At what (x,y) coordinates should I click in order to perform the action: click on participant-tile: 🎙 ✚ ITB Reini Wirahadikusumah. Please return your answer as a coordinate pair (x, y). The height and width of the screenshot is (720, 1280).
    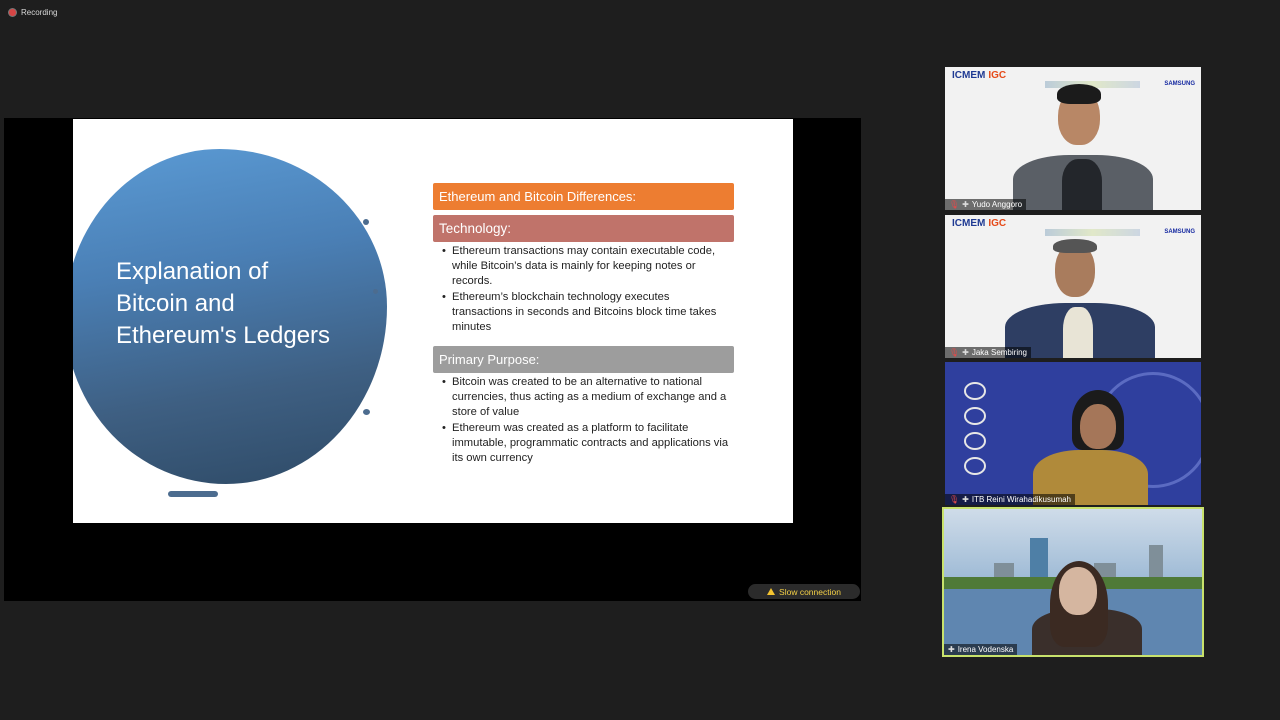
    Looking at the image, I should click on (1073, 433).